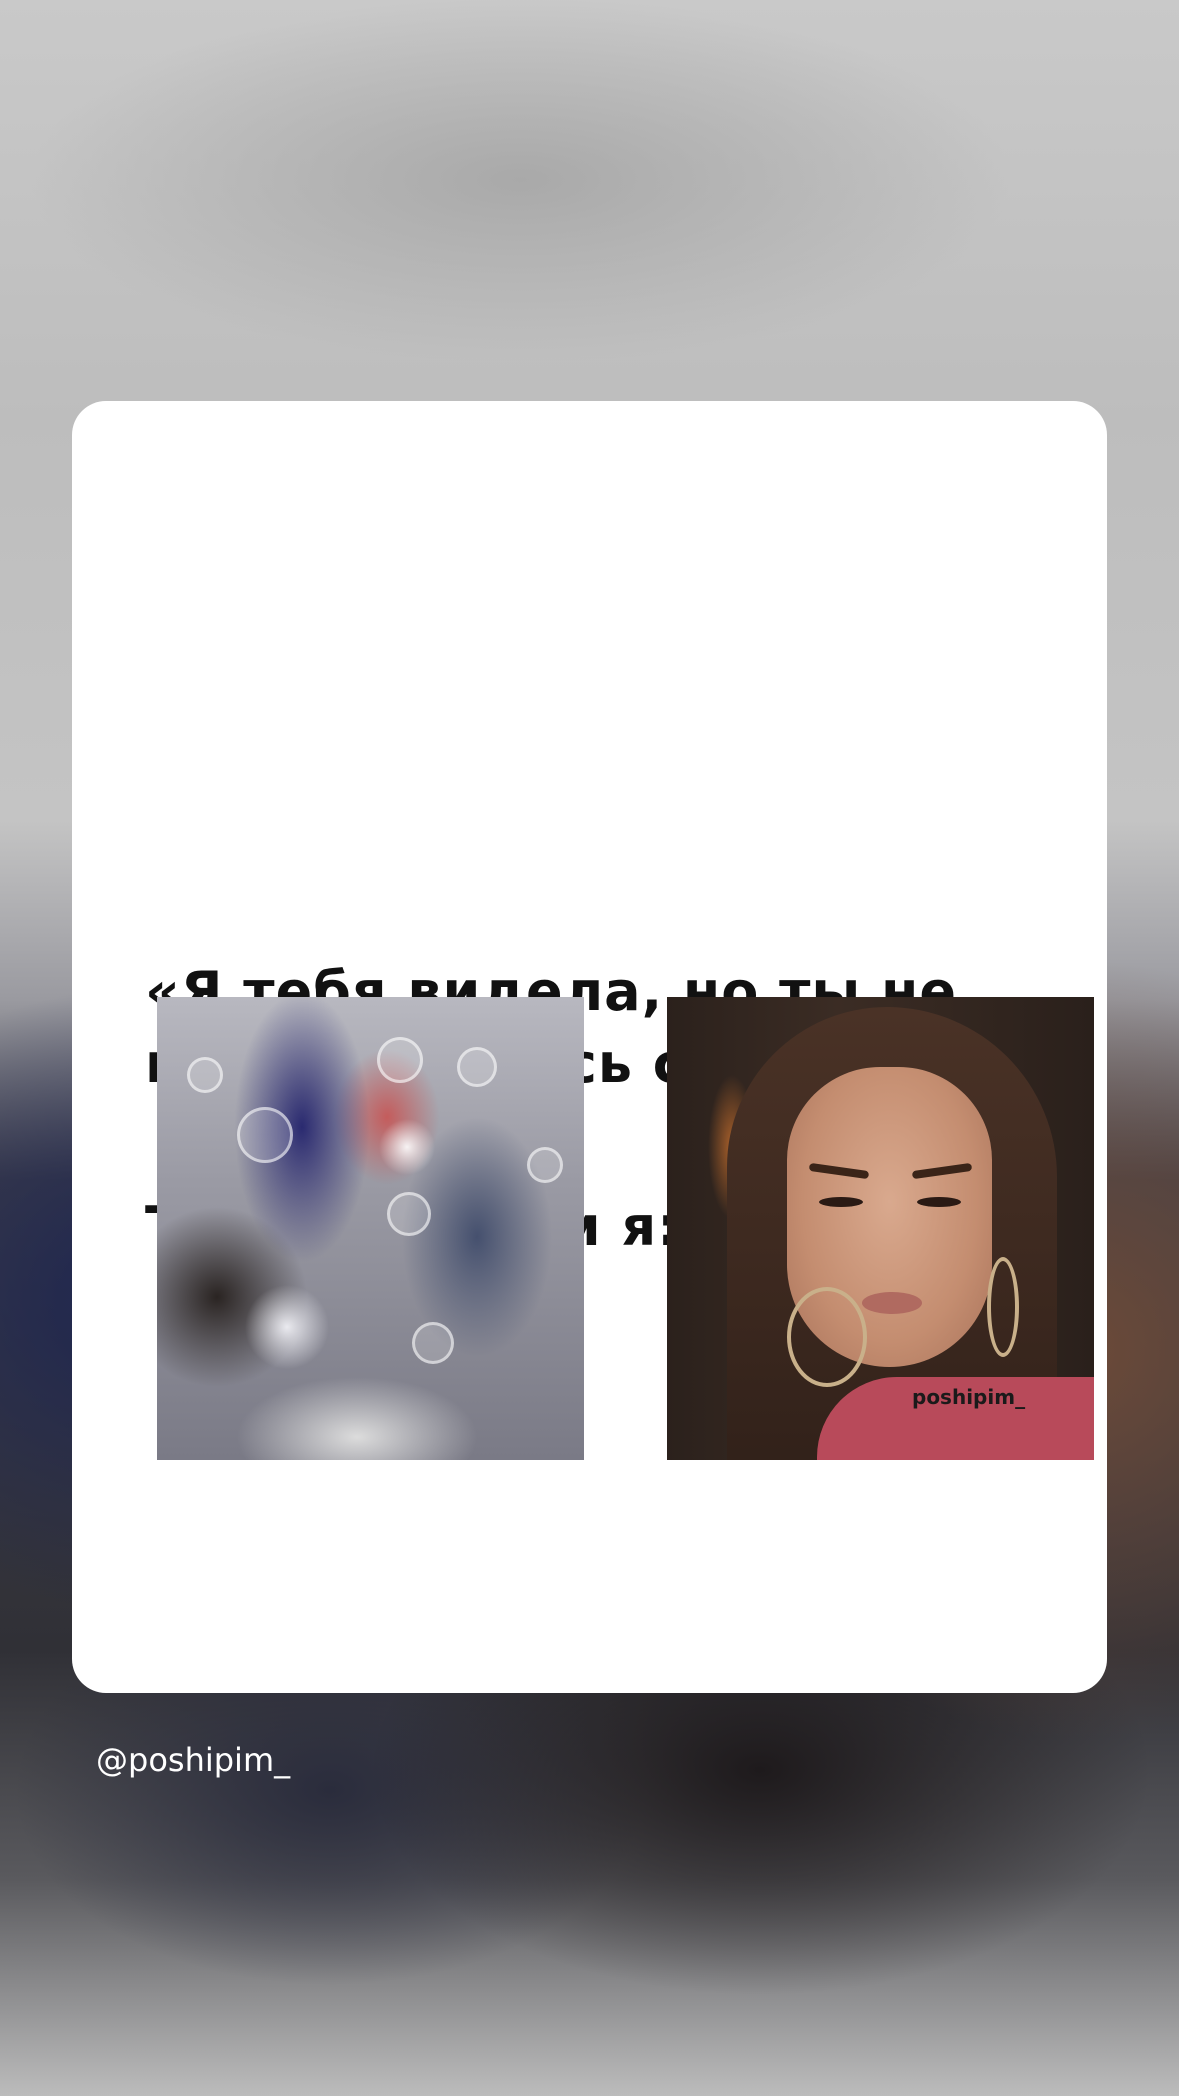  What do you see at coordinates (880, 1228) in the screenshot?
I see `woman-squinting-image: poshipim_` at bounding box center [880, 1228].